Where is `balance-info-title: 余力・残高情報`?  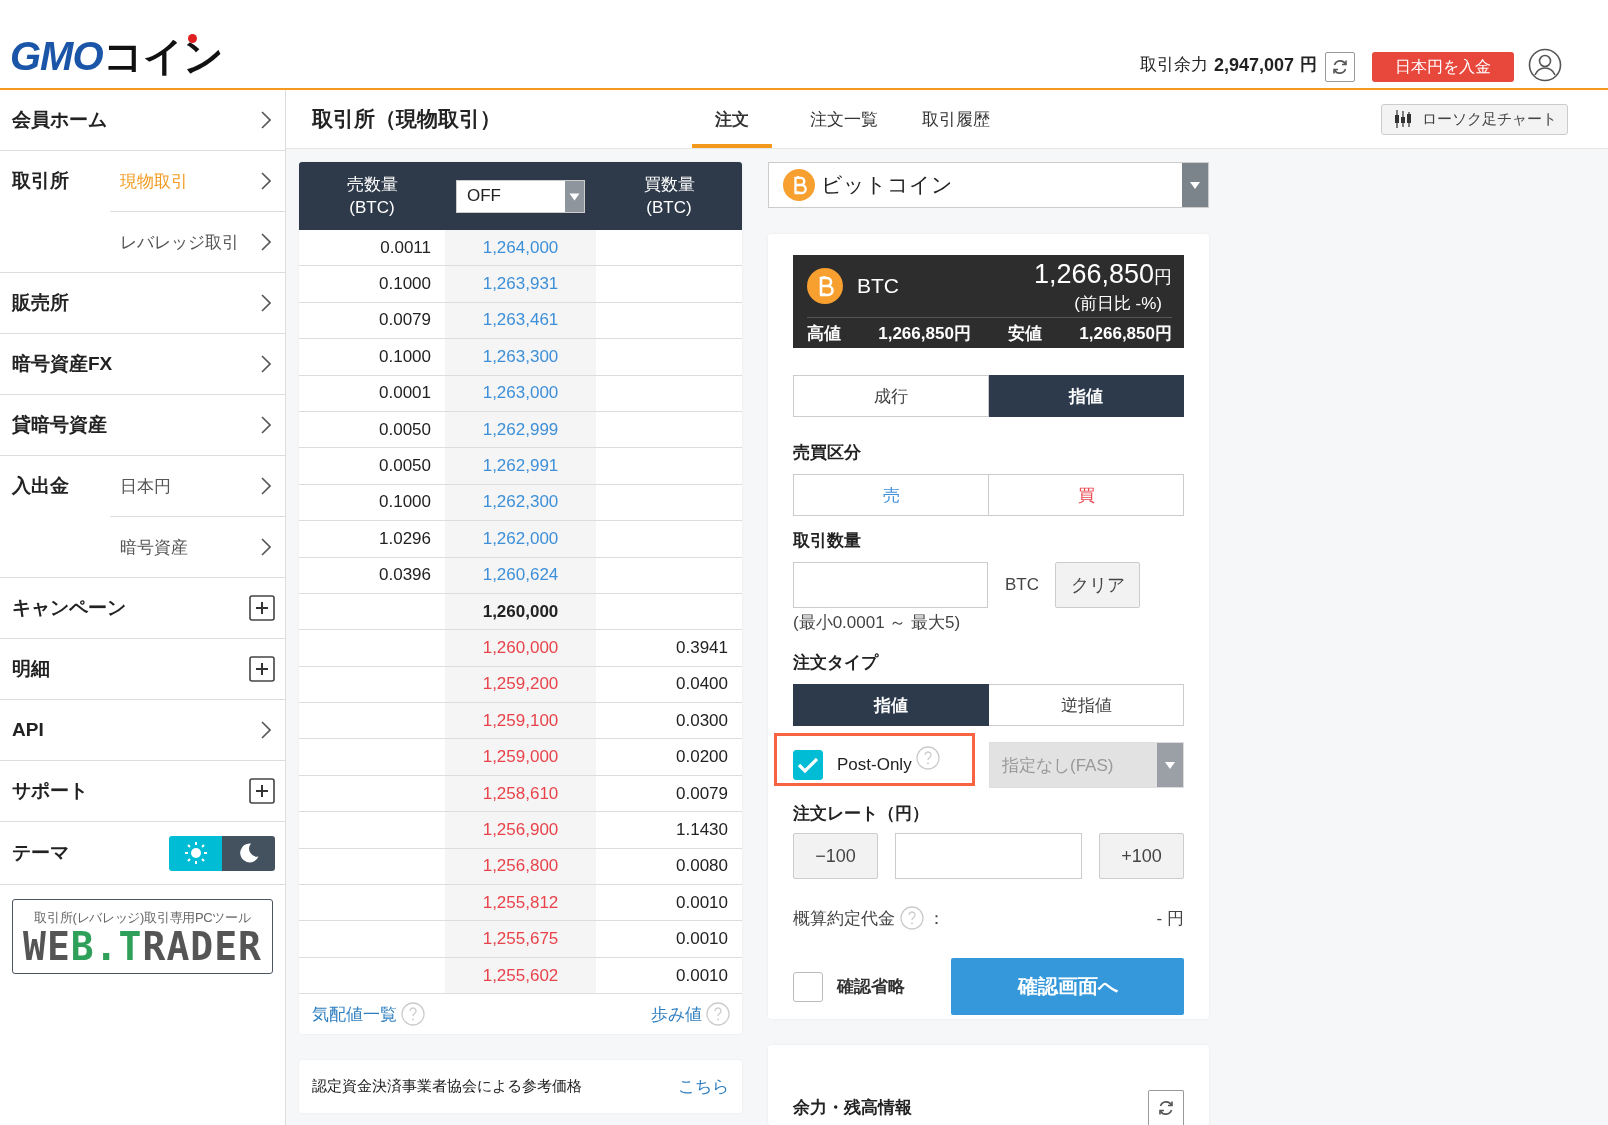
balance-info-title: 余力・残高情報 is located at coordinates (852, 1108).